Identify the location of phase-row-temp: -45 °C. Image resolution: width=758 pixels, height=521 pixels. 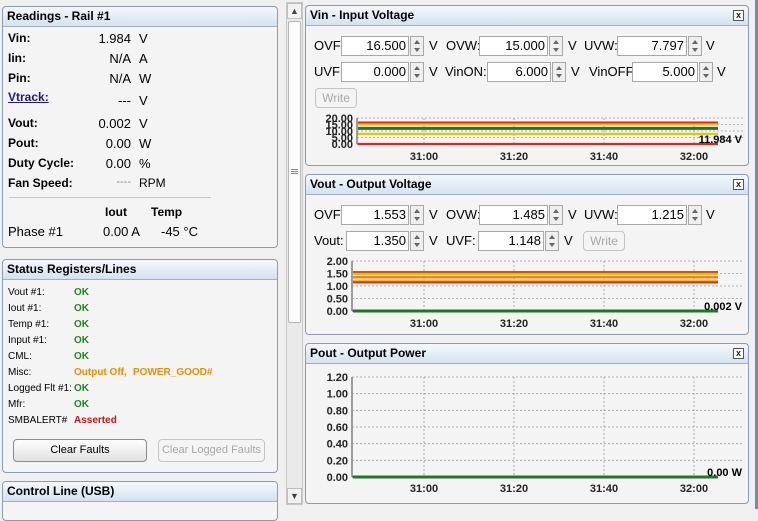
(179, 231).